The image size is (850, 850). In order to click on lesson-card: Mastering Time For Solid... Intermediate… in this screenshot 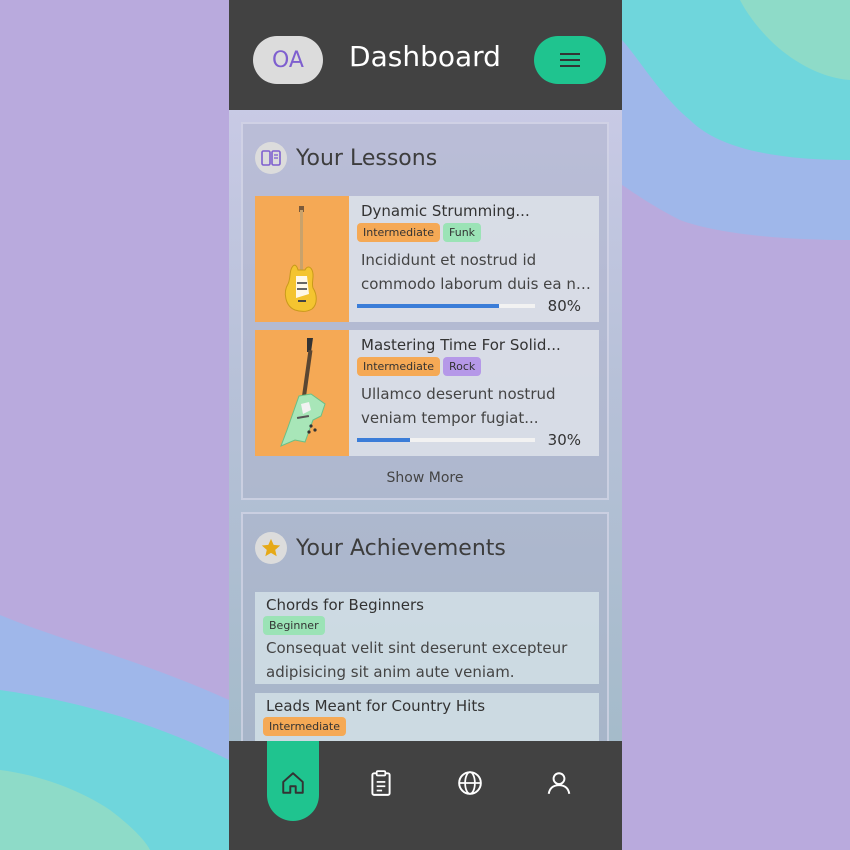, I will do `click(427, 393)`.